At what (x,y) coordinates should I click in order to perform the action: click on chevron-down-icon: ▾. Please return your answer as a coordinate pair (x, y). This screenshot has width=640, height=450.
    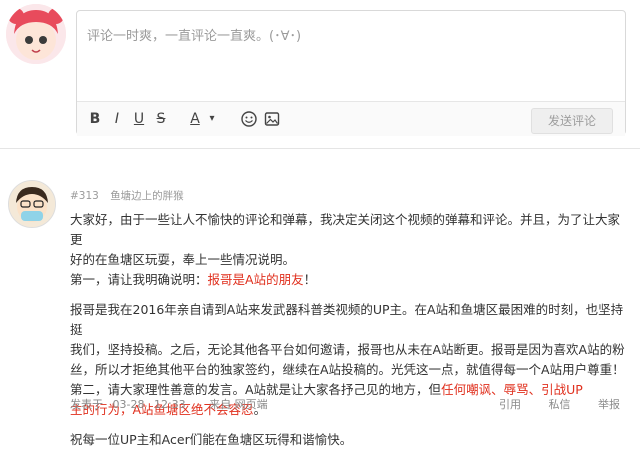
    Looking at the image, I should click on (212, 119).